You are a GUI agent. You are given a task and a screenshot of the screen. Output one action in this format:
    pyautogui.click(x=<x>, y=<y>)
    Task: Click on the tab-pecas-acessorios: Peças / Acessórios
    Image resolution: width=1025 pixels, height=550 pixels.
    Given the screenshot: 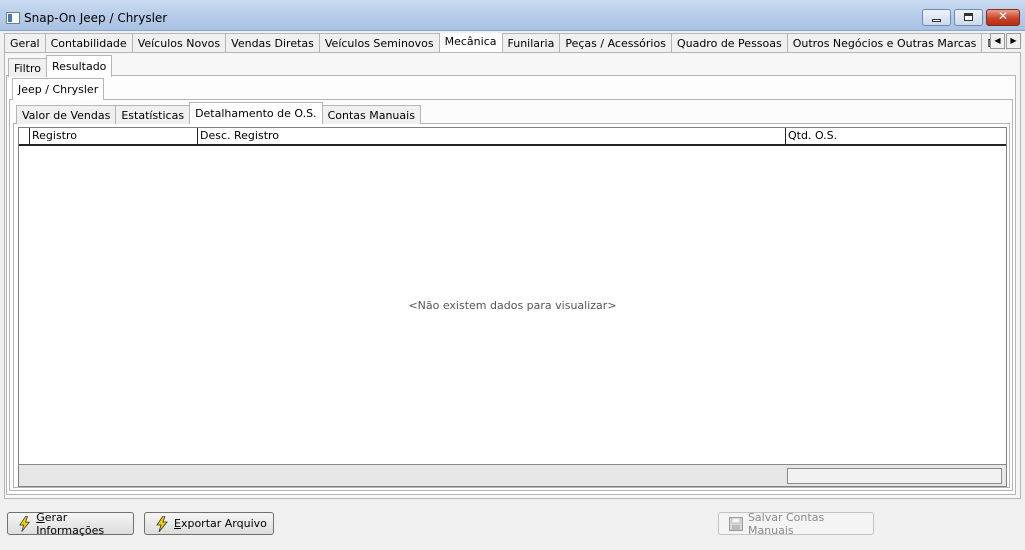 What is the action you would take?
    pyautogui.click(x=615, y=42)
    